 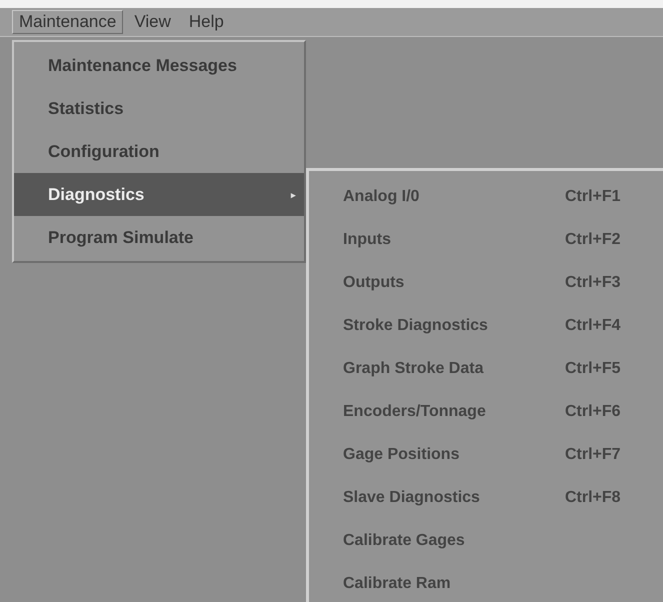 I want to click on submenu-item: Gage Positions Ctrl+F7, so click(x=486, y=454).